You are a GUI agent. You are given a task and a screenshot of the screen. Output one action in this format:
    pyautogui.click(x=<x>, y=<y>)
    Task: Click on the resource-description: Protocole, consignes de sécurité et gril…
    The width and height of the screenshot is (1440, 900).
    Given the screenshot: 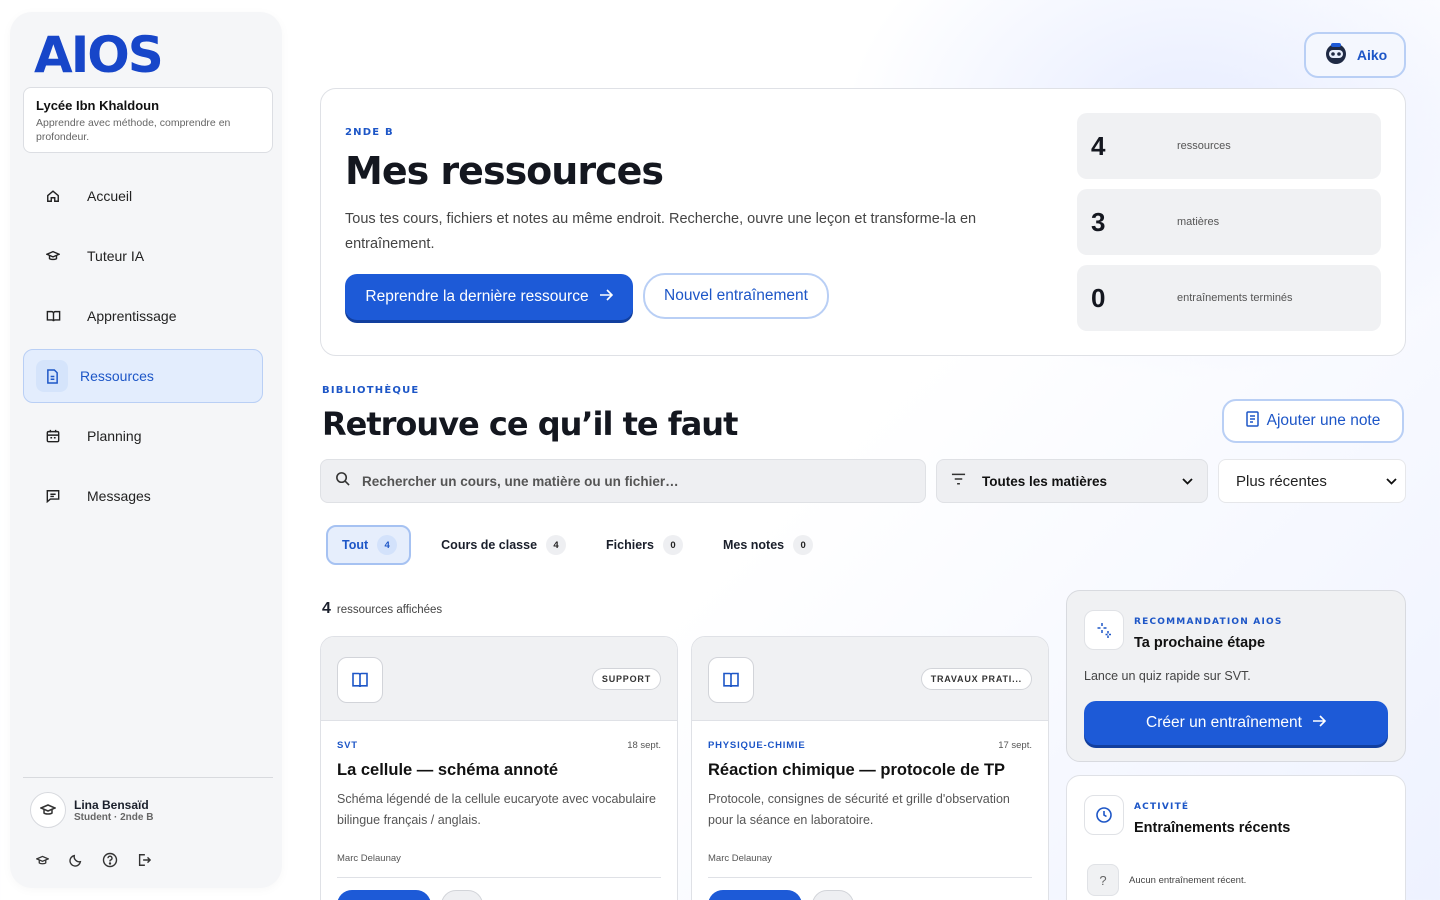 What is the action you would take?
    pyautogui.click(x=859, y=809)
    